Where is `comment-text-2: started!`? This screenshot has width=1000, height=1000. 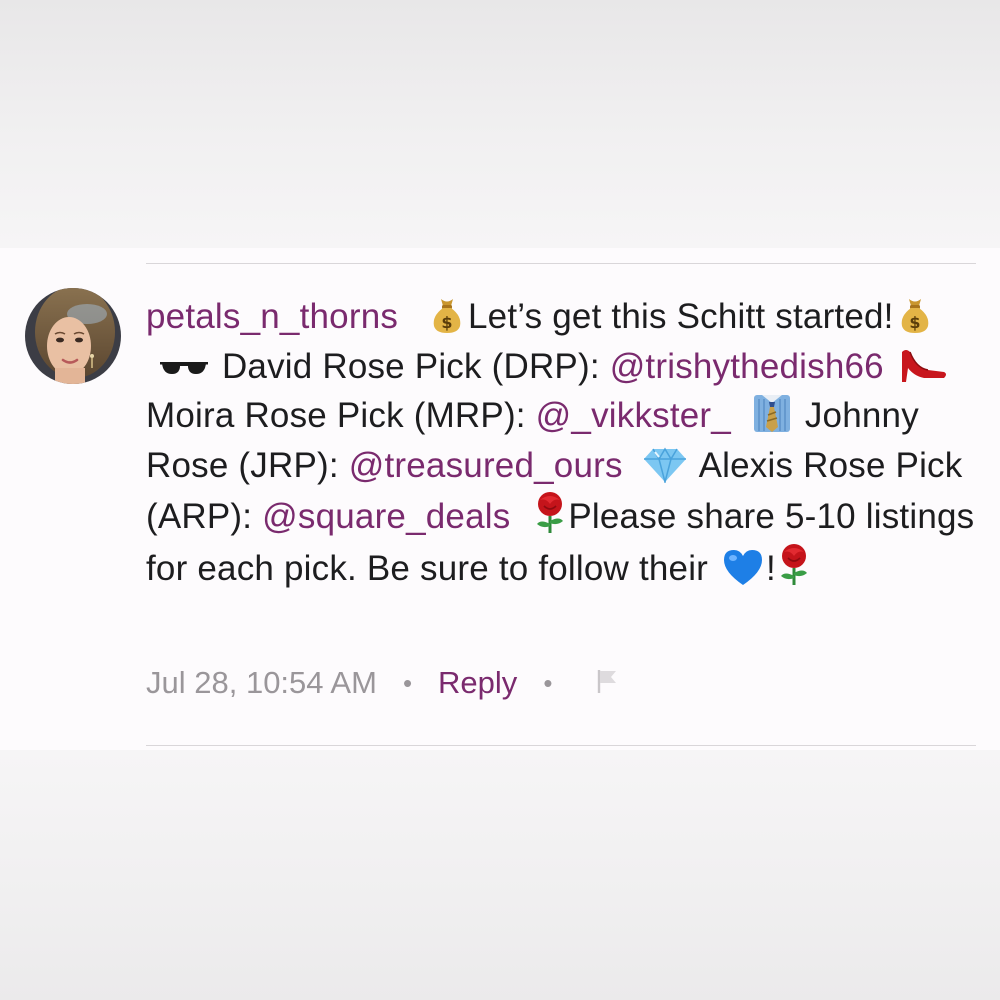
comment-text-2: started! is located at coordinates (834, 316).